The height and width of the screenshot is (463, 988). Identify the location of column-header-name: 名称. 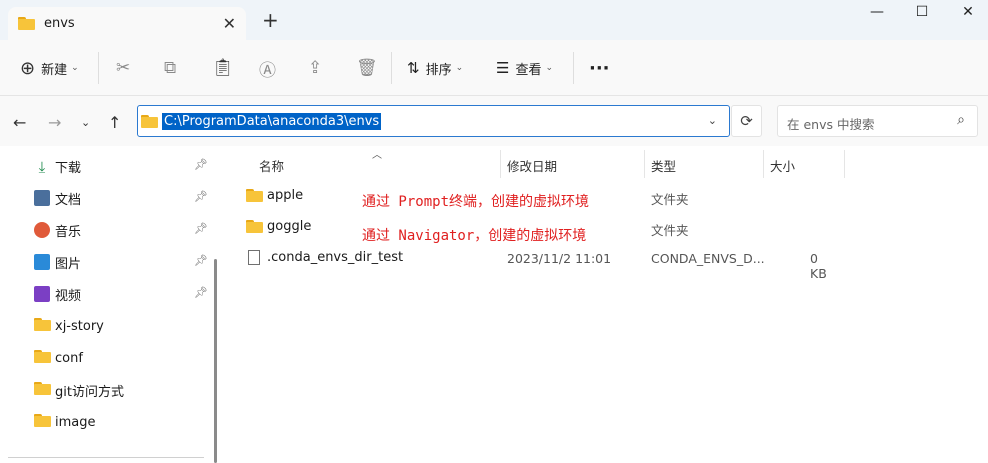
(271, 165).